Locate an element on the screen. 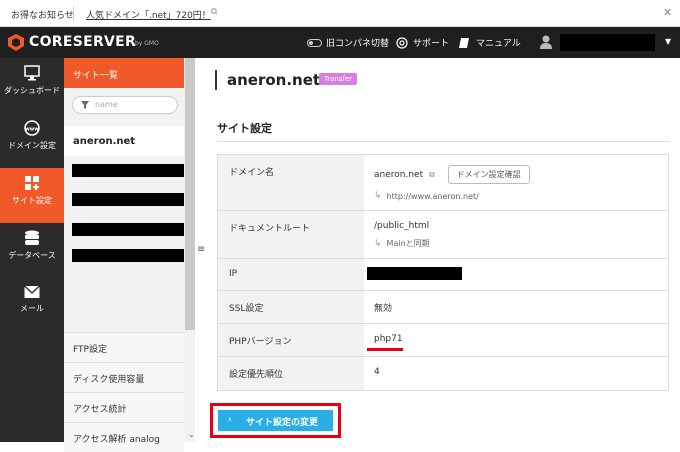  chevron-down-icon: ⌄ is located at coordinates (191, 434).